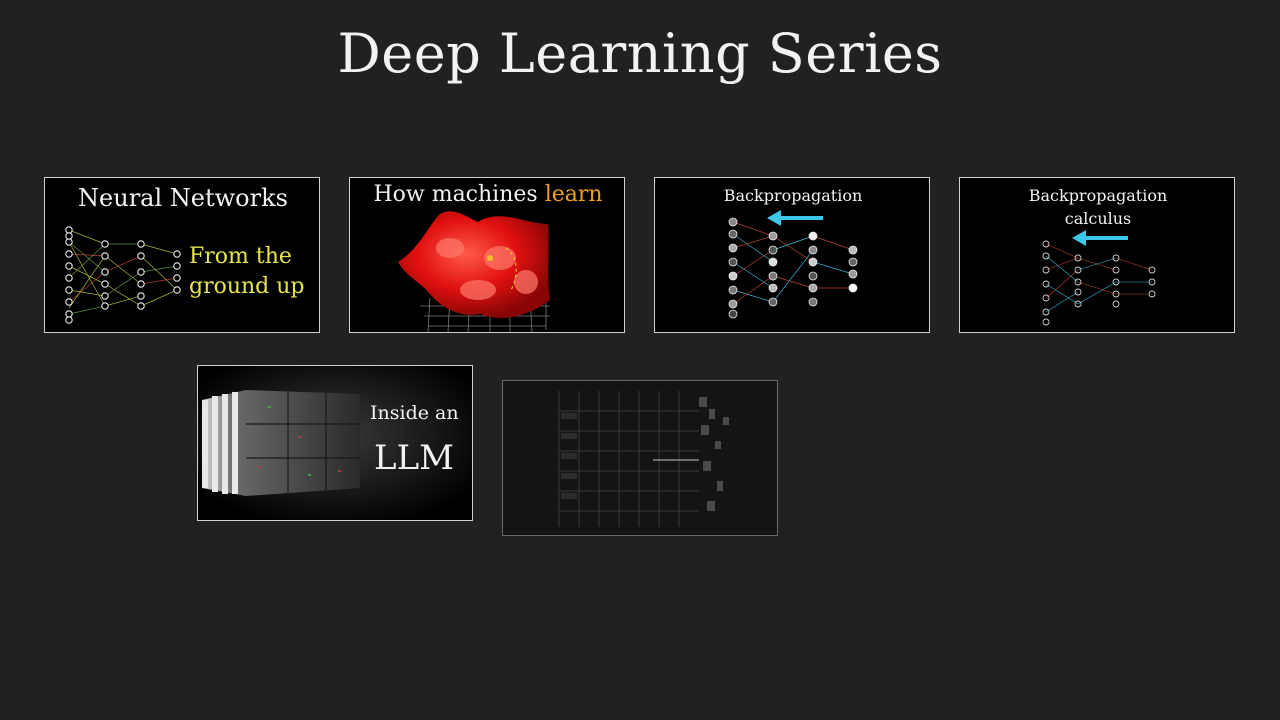 Image resolution: width=1280 pixels, height=720 pixels. I want to click on card-title-line2: LLM, so click(414, 458).